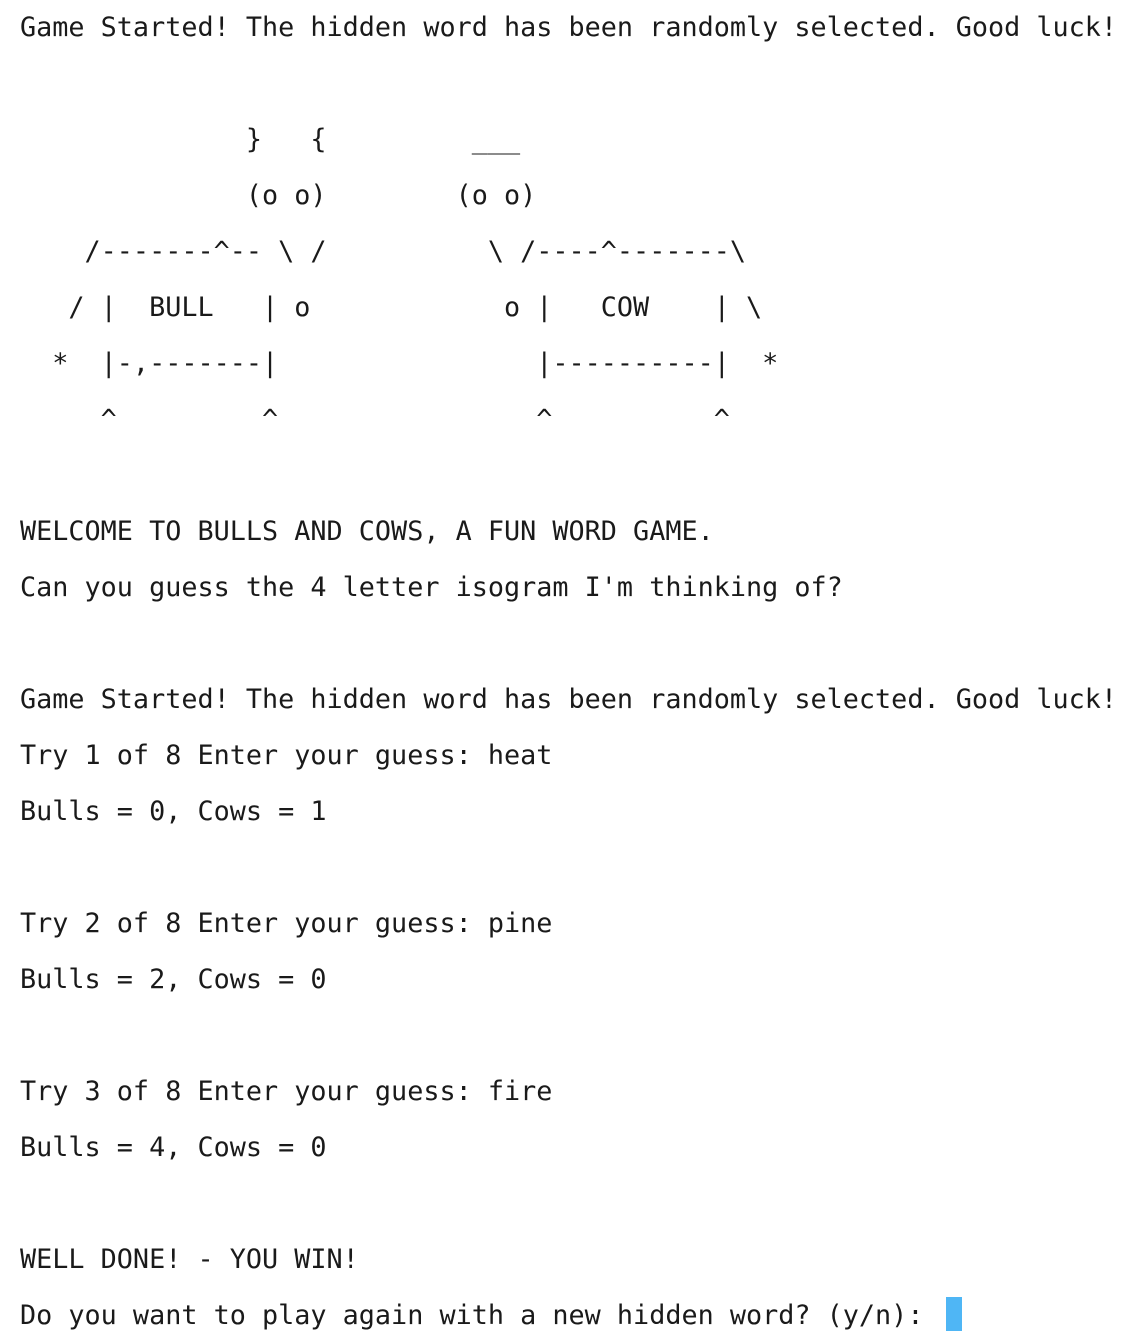 Image resolution: width=1124 pixels, height=1344 pixels. Describe the element at coordinates (278, 195) in the screenshot. I see `ascii-art-line: (o o) (o o)` at that location.